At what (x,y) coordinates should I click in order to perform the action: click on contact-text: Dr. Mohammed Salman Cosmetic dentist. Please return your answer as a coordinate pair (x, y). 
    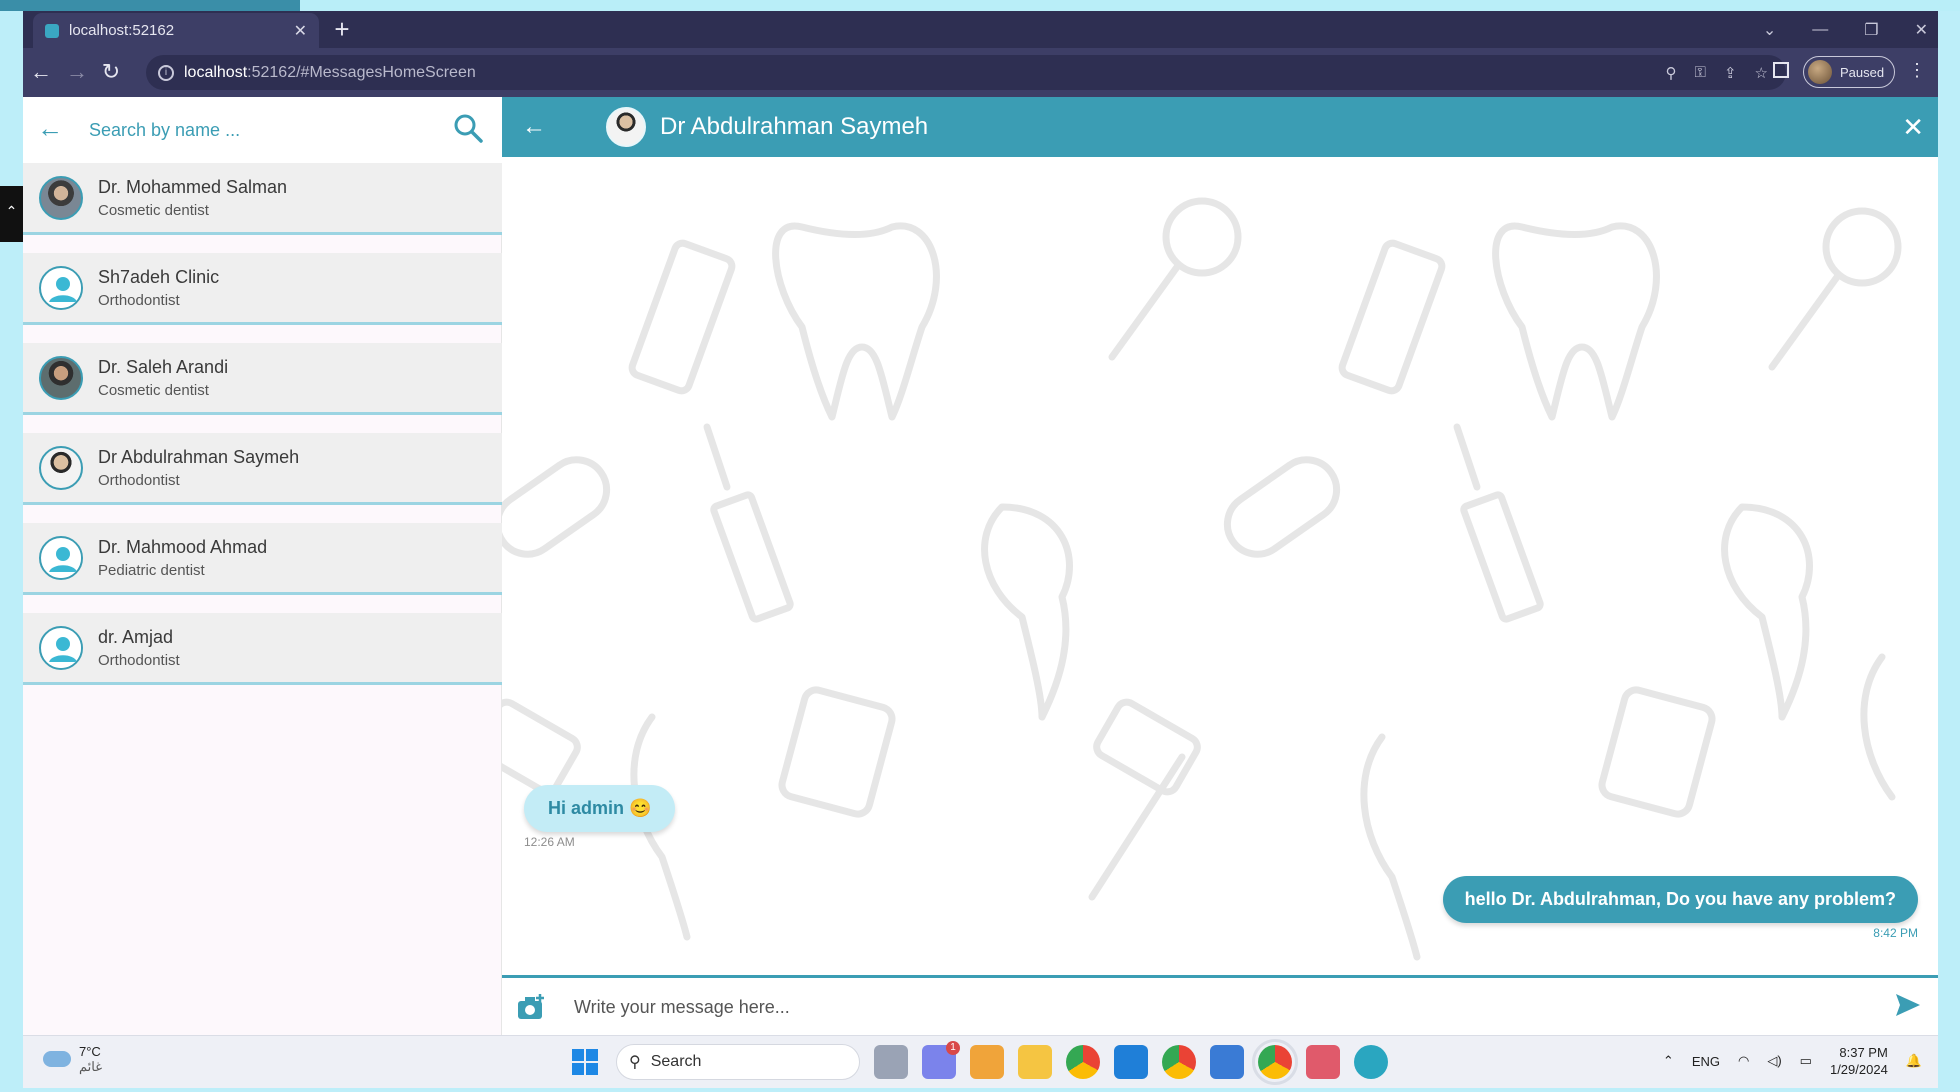
    Looking at the image, I should click on (192, 198).